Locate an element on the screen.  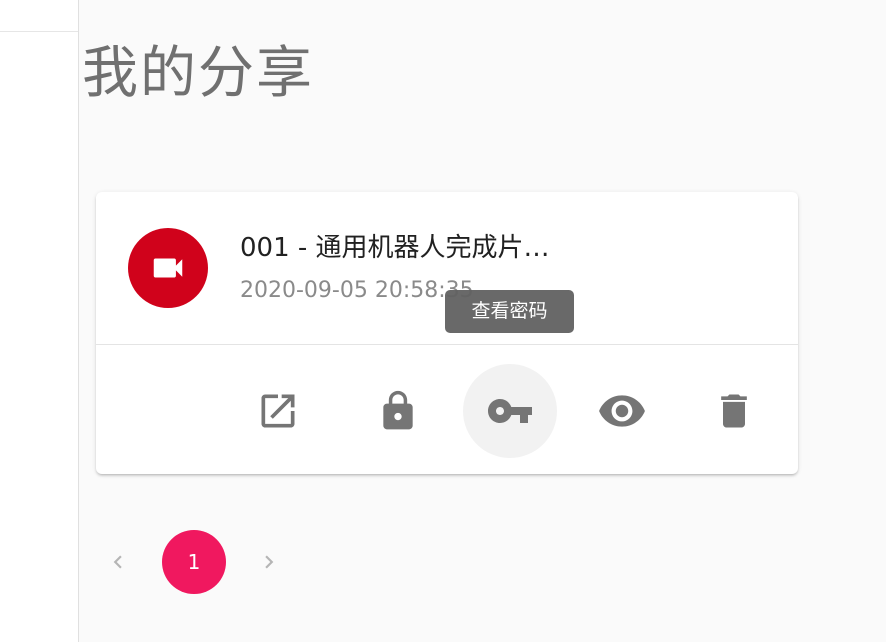
prev-page-button is located at coordinates (118, 562).